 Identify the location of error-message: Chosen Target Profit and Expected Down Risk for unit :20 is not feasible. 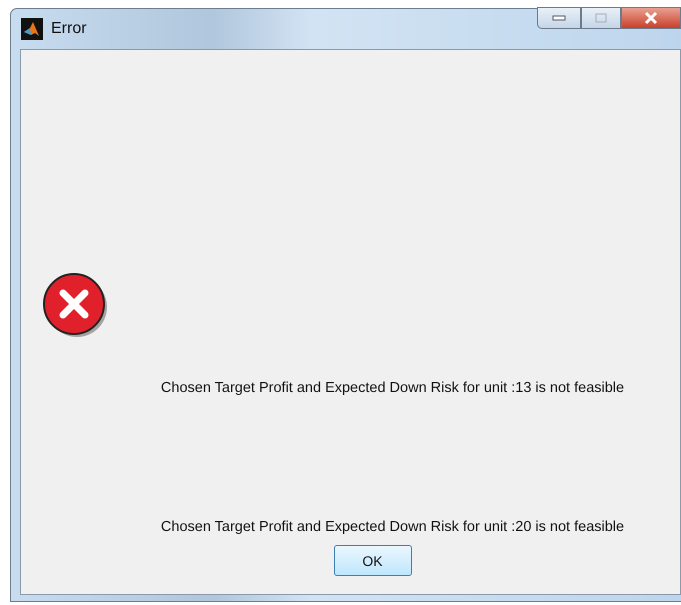
(392, 527).